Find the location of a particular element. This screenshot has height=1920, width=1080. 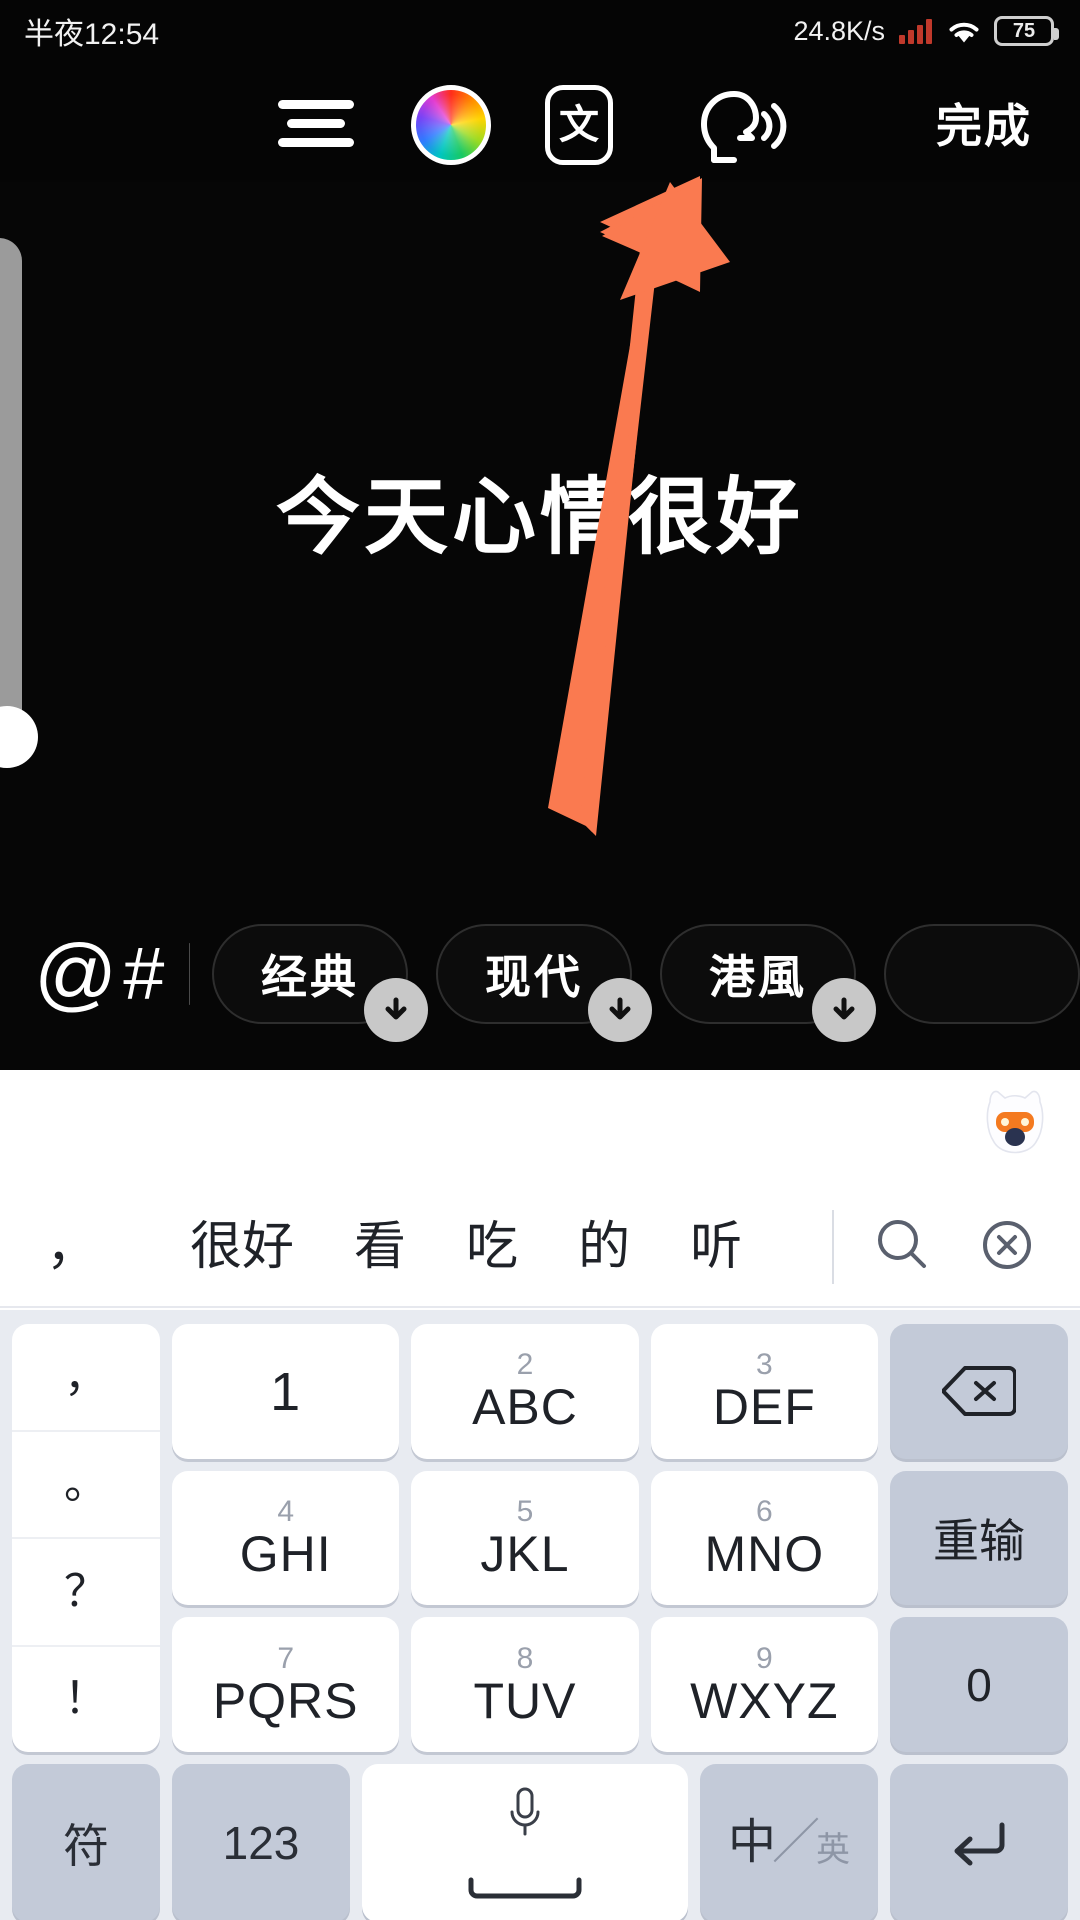

key-6: 6 MNO is located at coordinates (764, 1538).